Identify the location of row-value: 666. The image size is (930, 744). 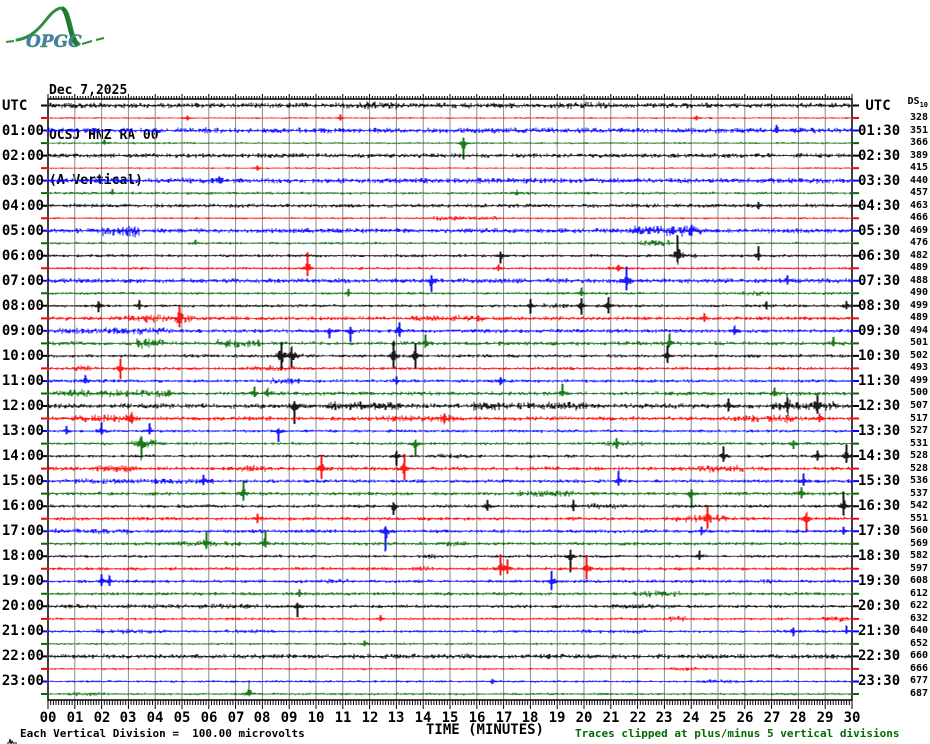
(918, 668).